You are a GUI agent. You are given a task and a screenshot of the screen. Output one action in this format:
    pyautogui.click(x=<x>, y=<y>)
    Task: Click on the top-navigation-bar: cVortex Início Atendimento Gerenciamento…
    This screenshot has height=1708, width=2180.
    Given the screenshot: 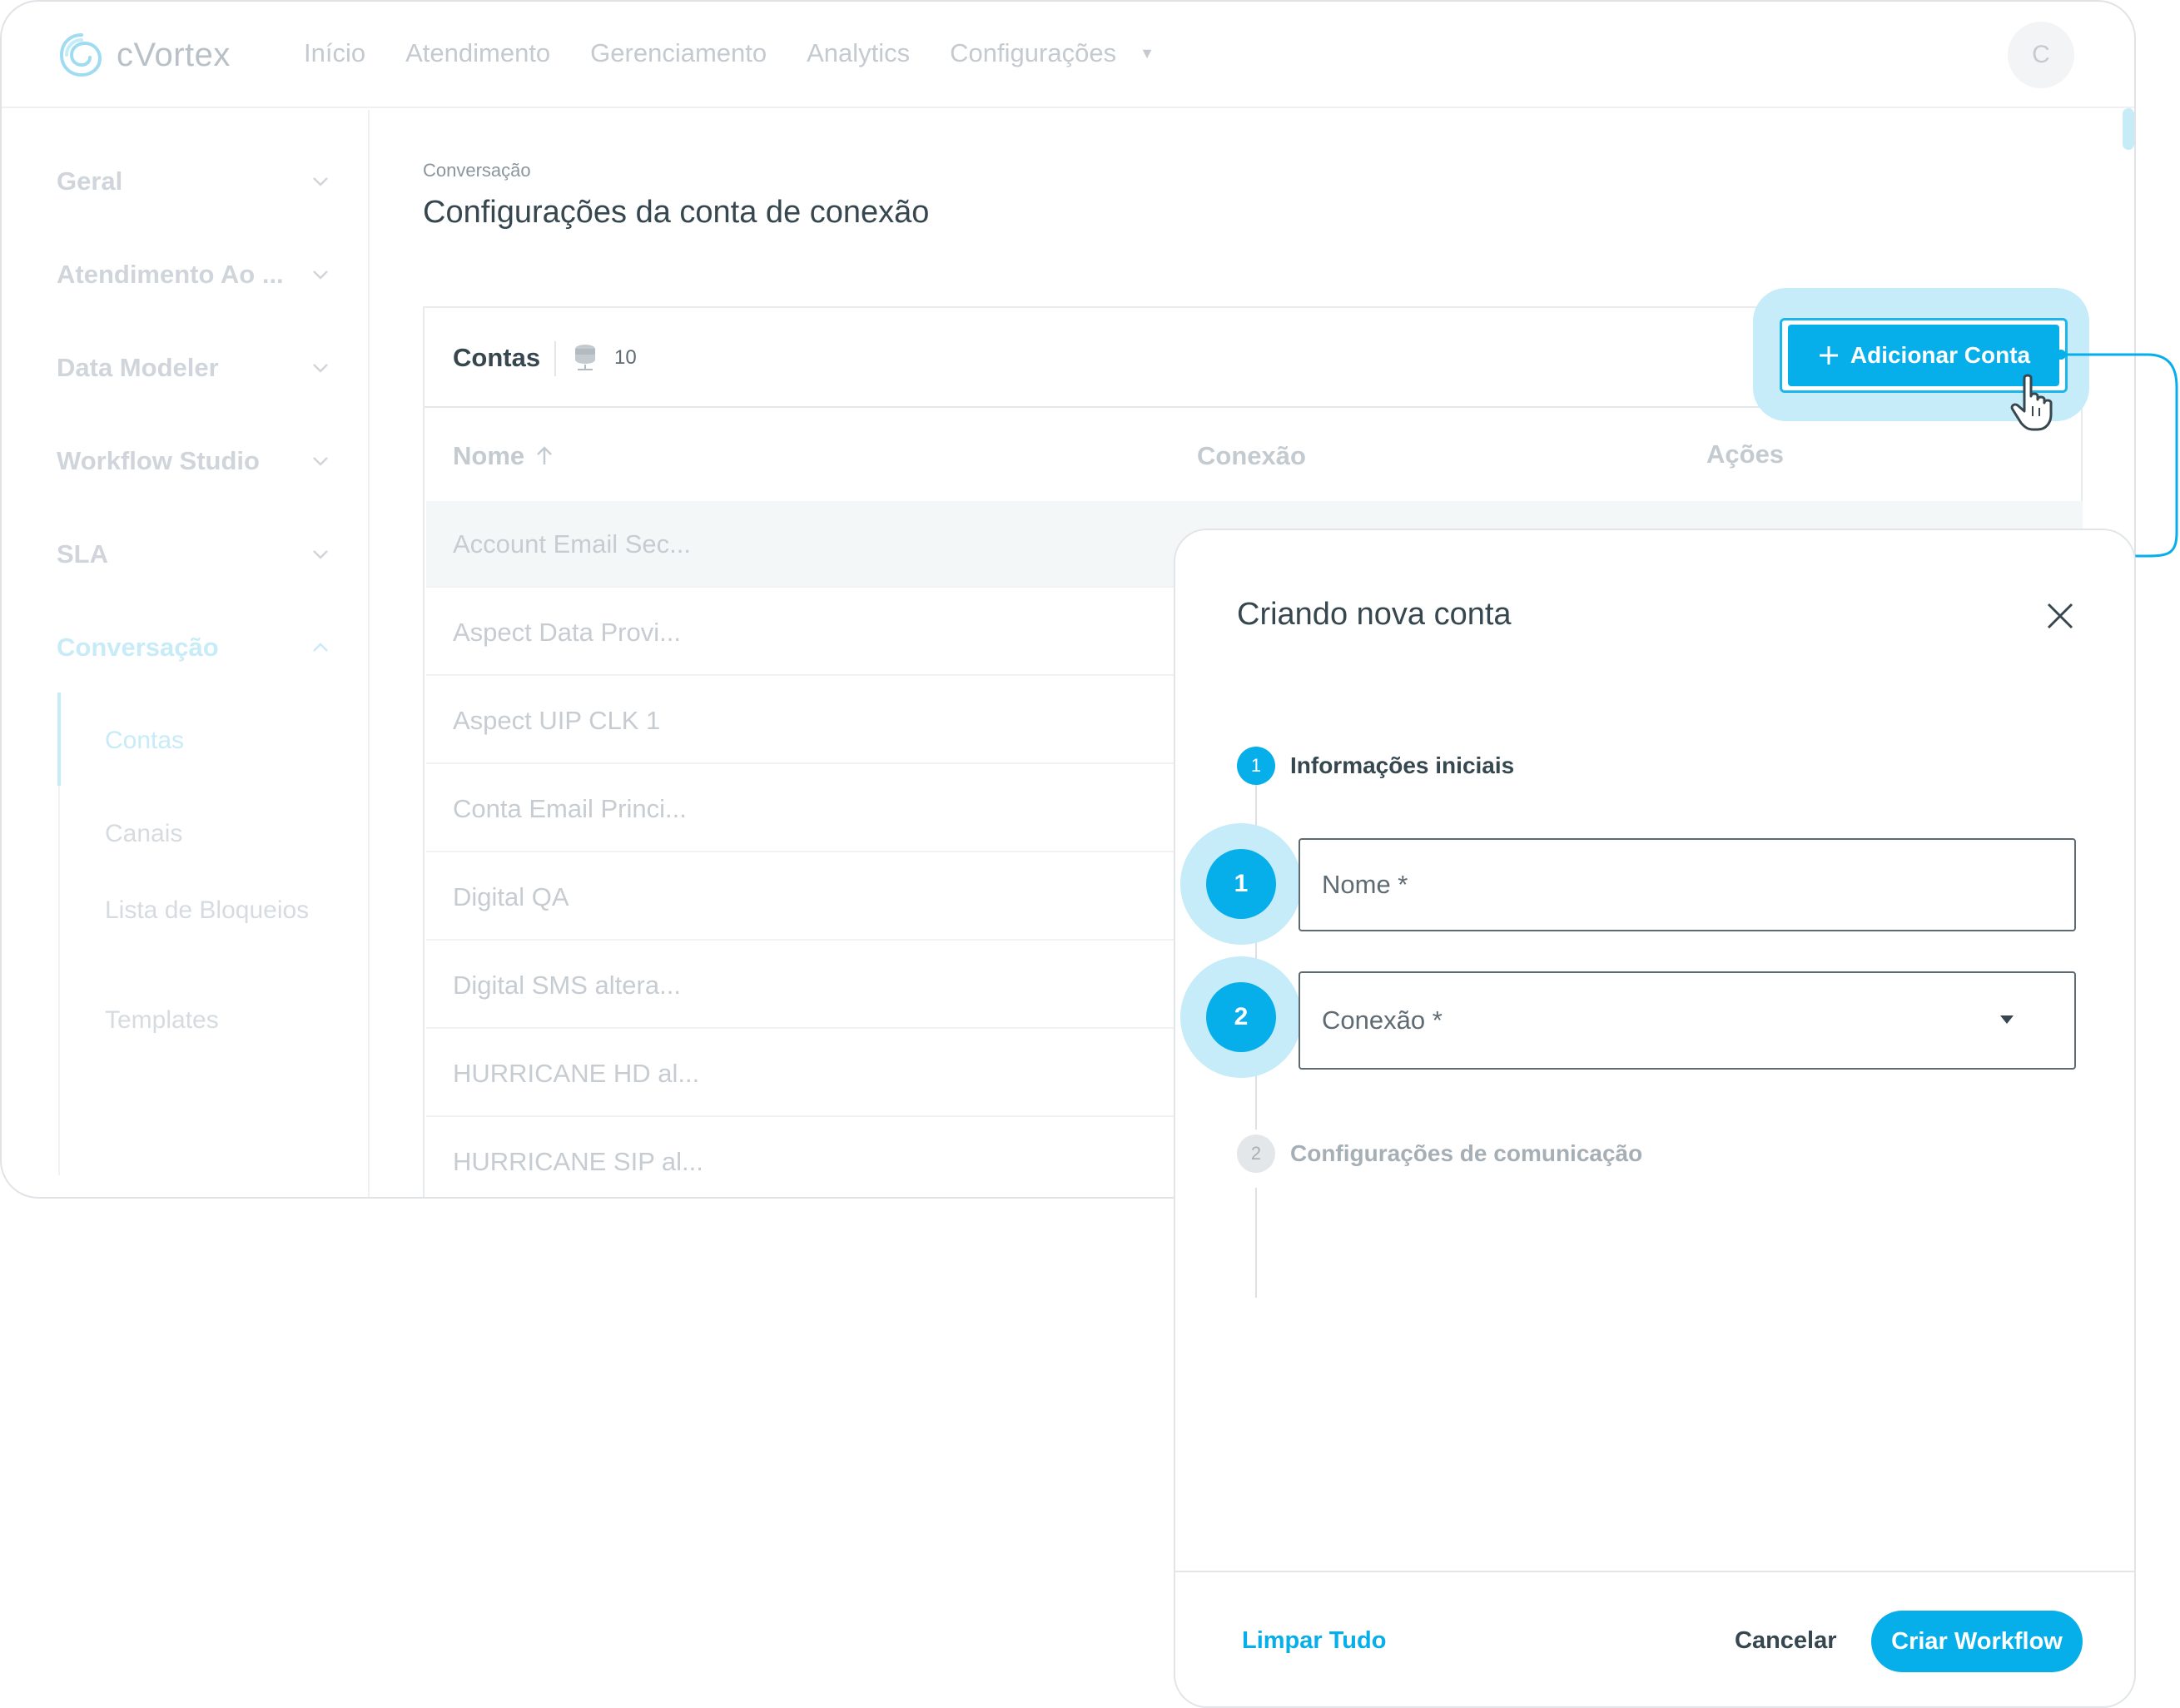 What is the action you would take?
    pyautogui.click(x=1068, y=55)
    